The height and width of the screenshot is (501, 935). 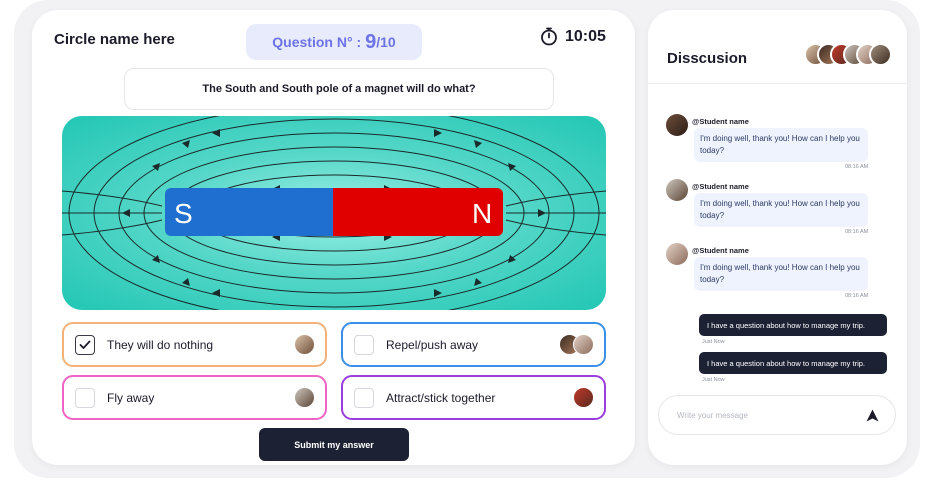 What do you see at coordinates (441, 397) in the screenshot?
I see `option-label: Attract/stick together` at bounding box center [441, 397].